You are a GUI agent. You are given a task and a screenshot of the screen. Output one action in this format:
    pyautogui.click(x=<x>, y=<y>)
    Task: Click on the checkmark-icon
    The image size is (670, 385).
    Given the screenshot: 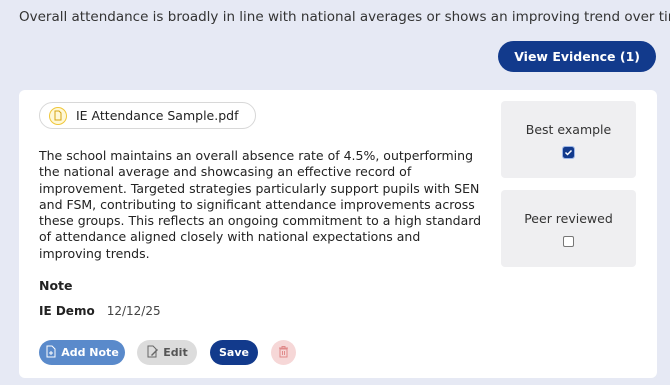 What is the action you would take?
    pyautogui.click(x=568, y=152)
    